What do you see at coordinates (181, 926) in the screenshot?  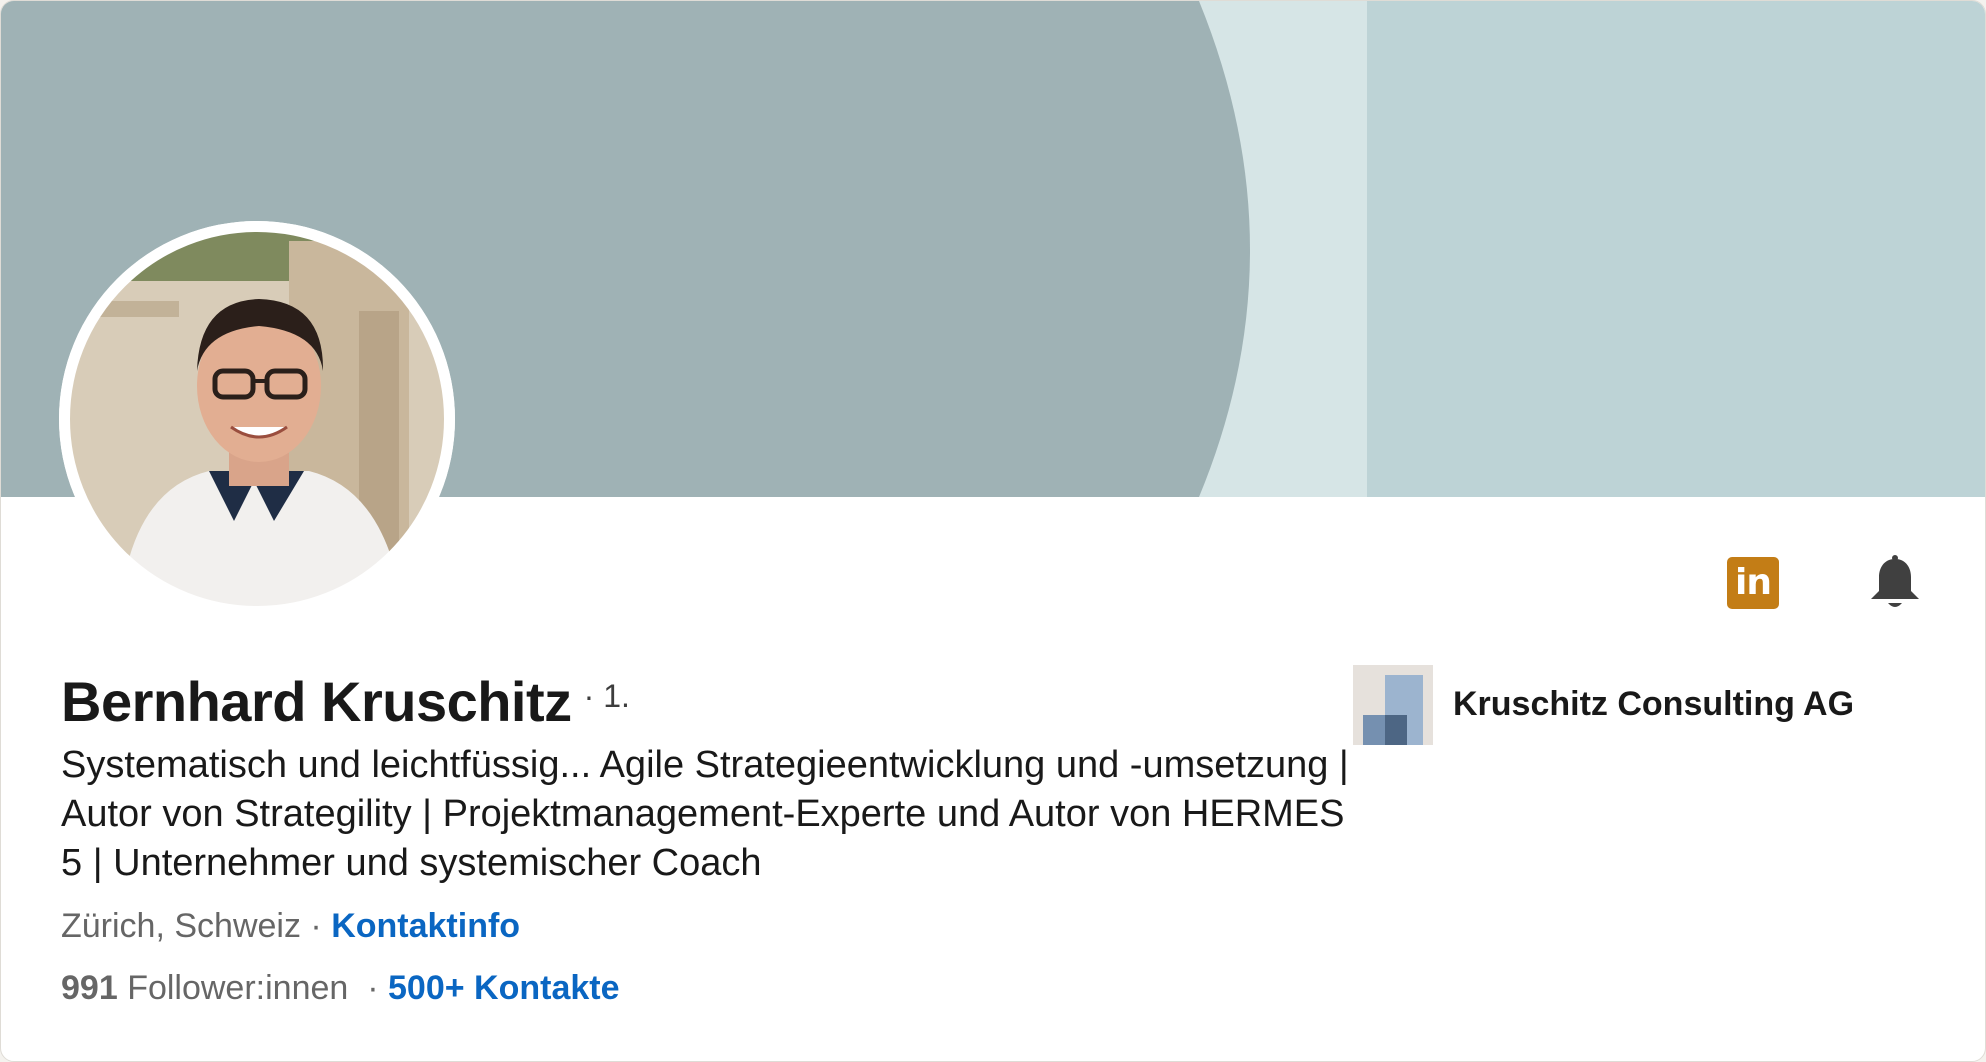 I see `profile-location: Zürich, Schweiz` at bounding box center [181, 926].